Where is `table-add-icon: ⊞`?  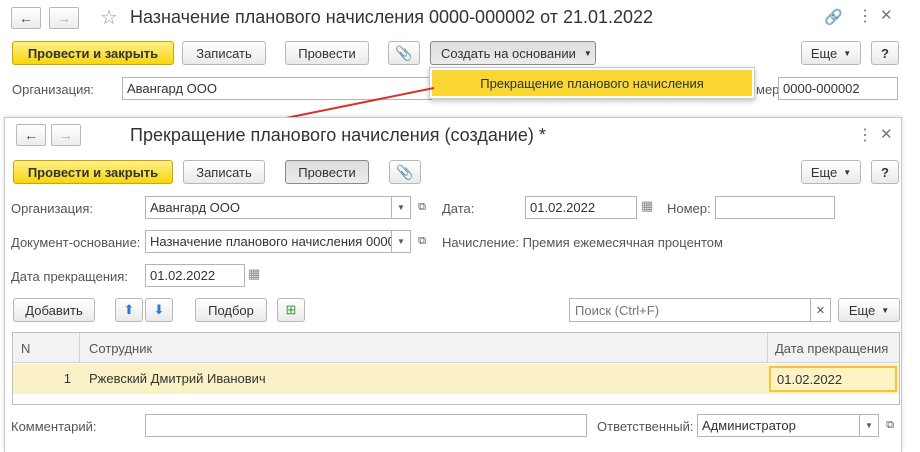
table-add-icon: ⊞ is located at coordinates (291, 309).